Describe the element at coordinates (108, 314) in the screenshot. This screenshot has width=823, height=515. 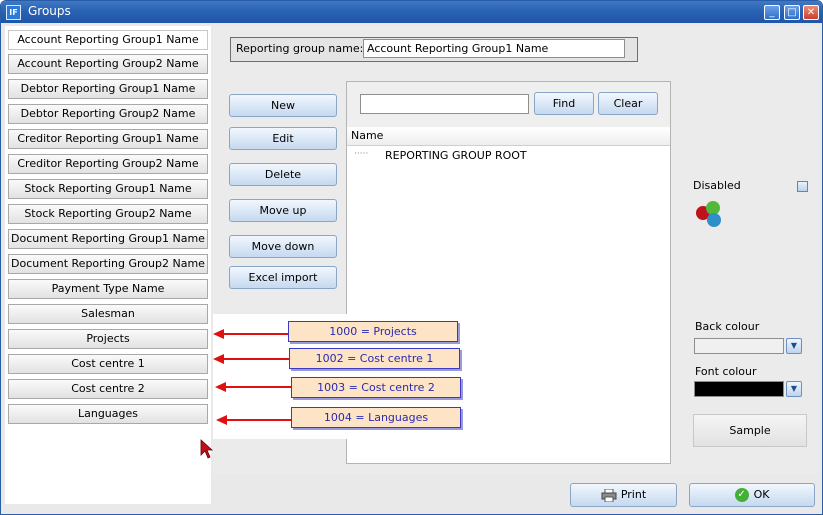
I see `group-item: Salesman` at that location.